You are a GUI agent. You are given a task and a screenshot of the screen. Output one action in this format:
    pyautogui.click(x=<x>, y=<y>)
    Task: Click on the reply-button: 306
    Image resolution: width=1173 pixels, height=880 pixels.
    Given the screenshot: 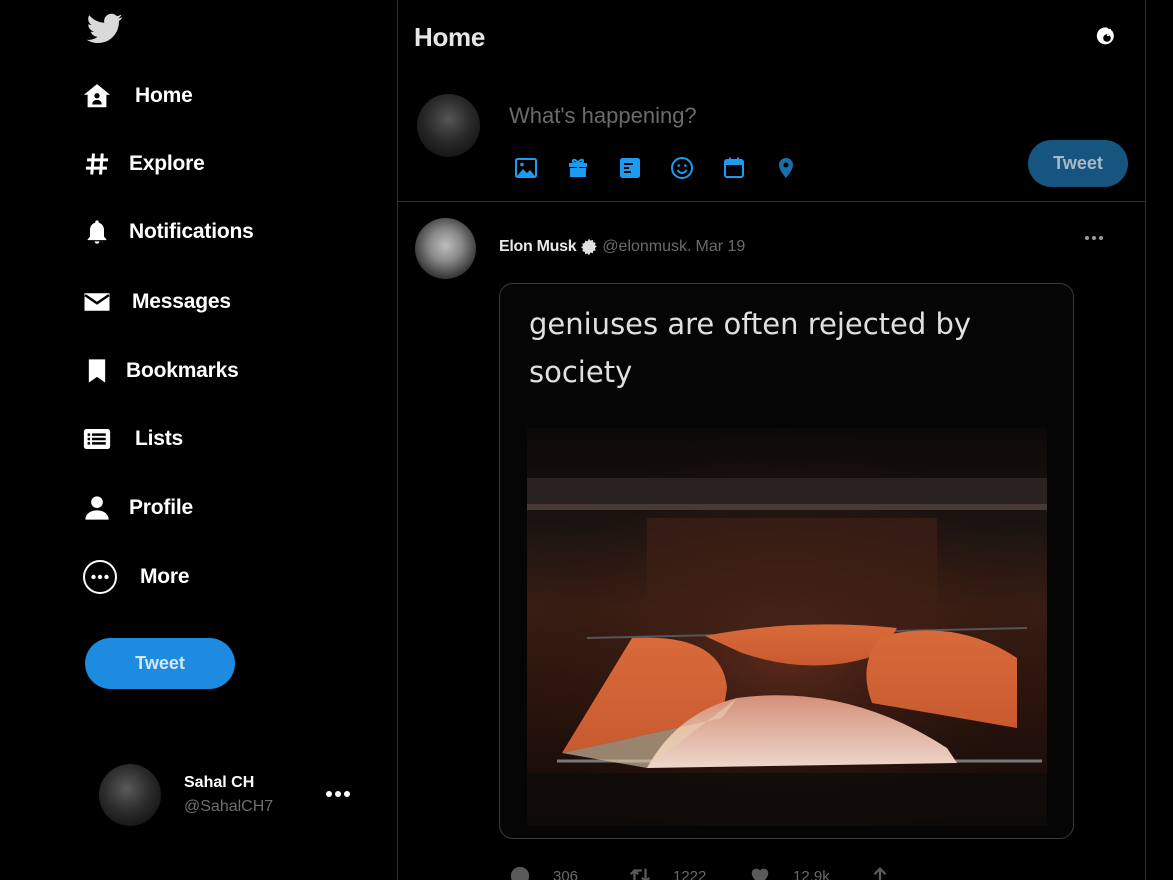 What is the action you would take?
    pyautogui.click(x=569, y=873)
    